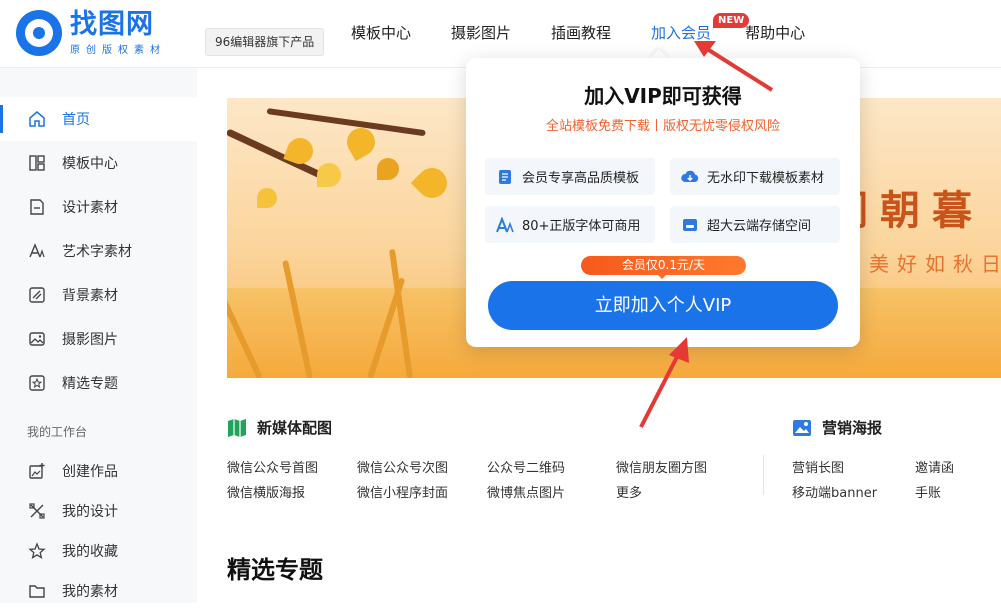  I want to click on sidebar-item-label: 首页, so click(76, 120).